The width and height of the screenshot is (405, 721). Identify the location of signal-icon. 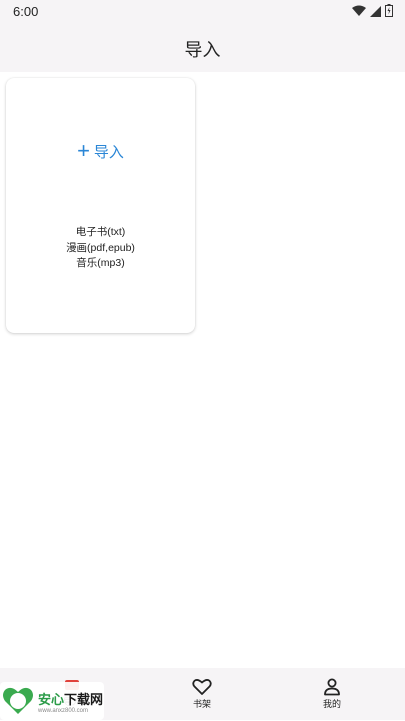
(375, 11).